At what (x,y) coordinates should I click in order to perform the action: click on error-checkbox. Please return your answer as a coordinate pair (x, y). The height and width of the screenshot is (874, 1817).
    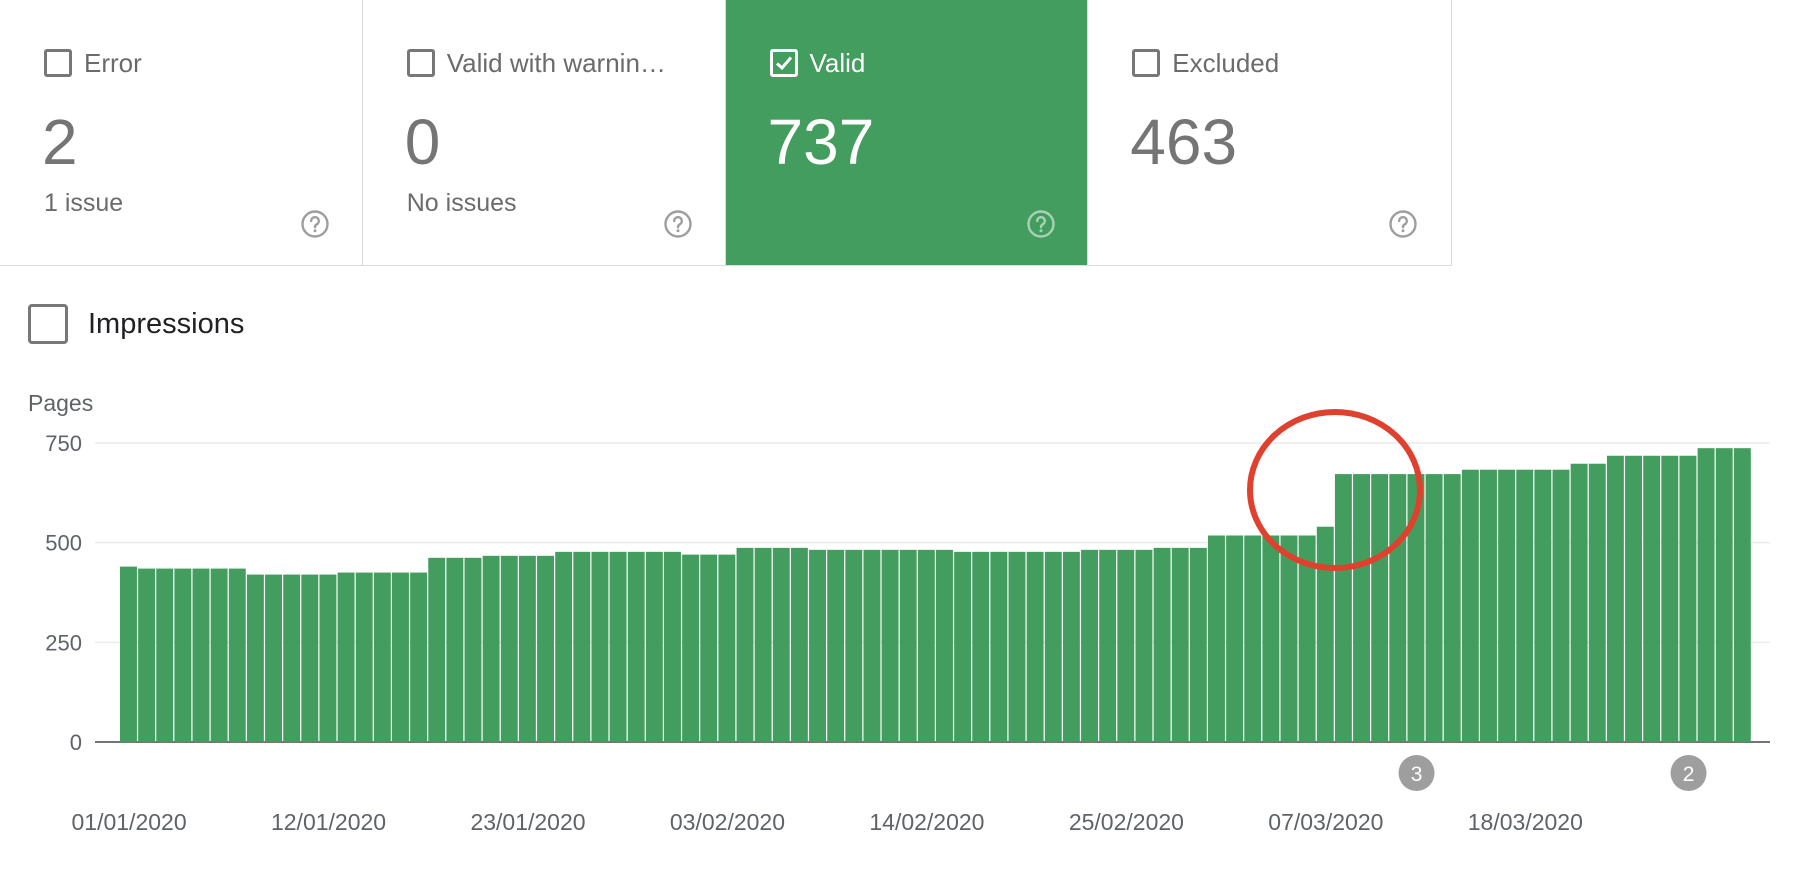
    Looking at the image, I should click on (58, 63).